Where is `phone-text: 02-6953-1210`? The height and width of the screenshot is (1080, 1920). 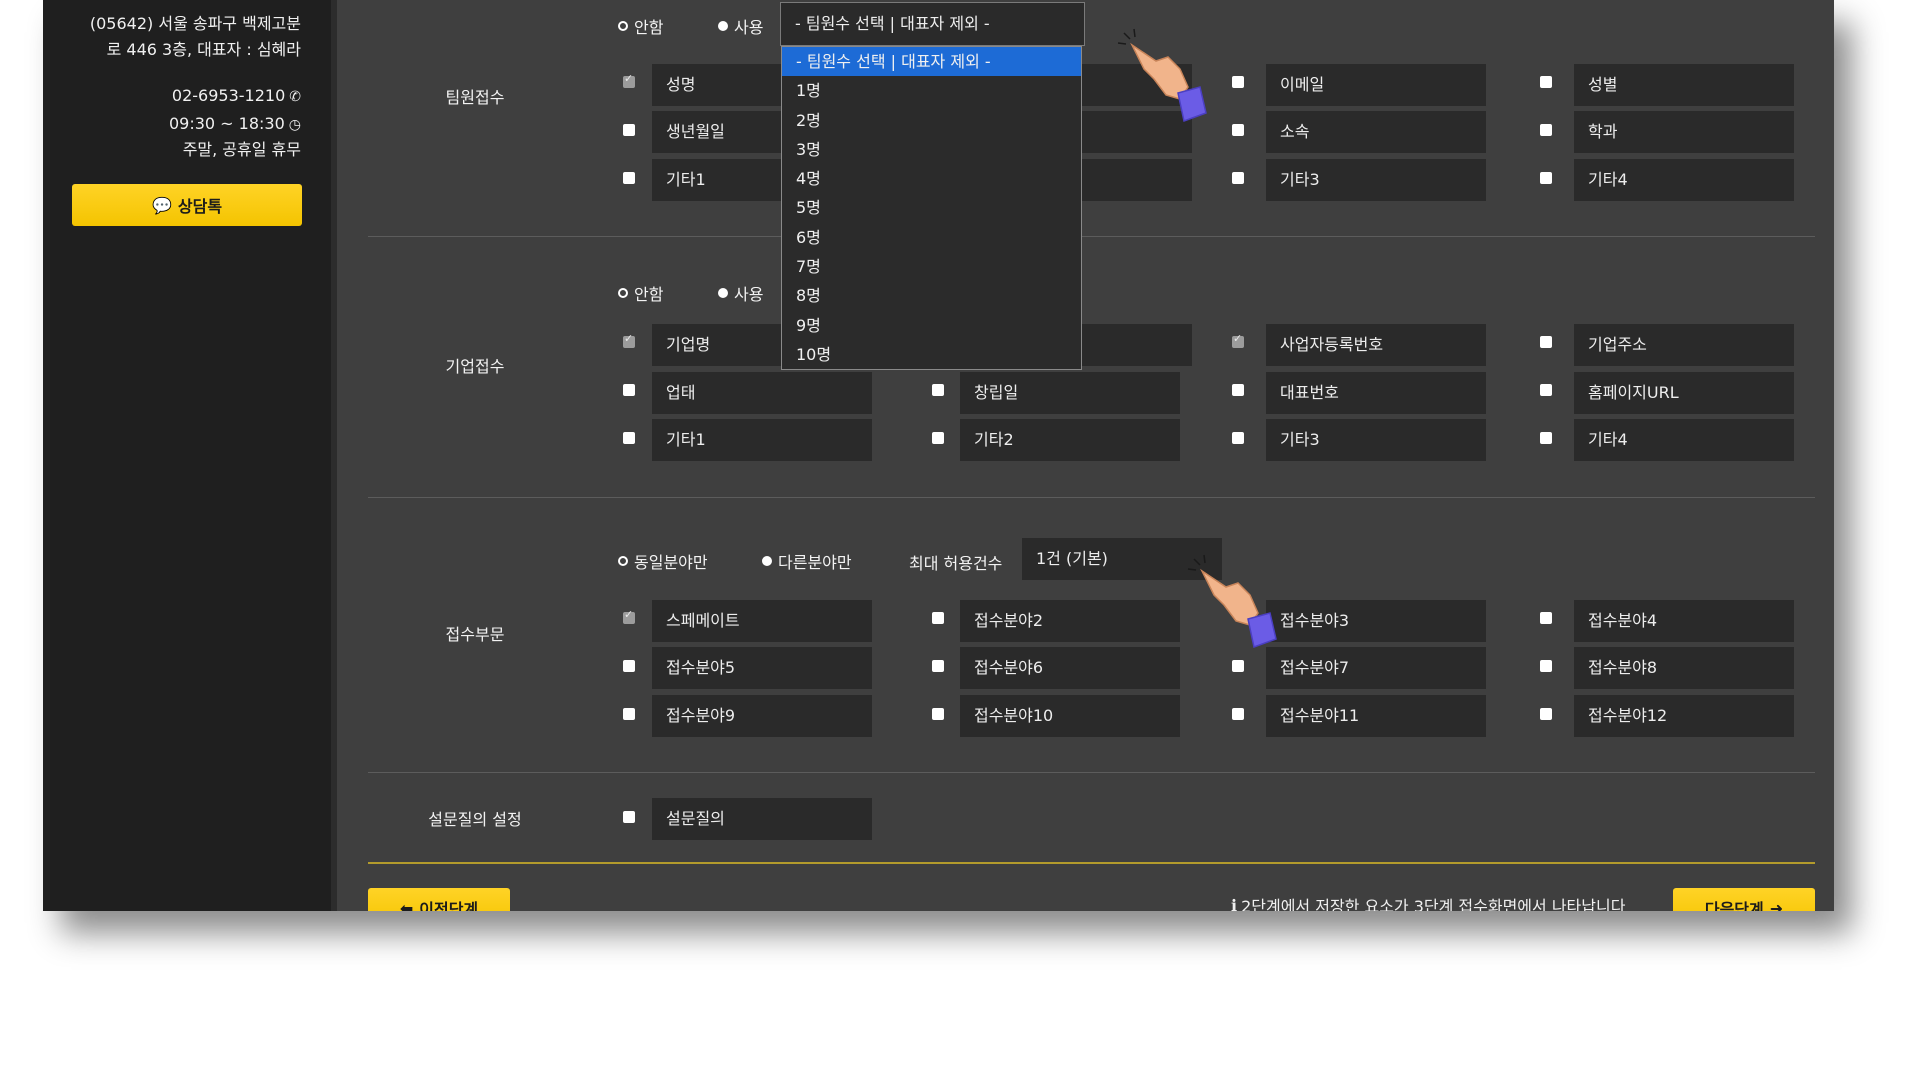 phone-text: 02-6953-1210 is located at coordinates (228, 95).